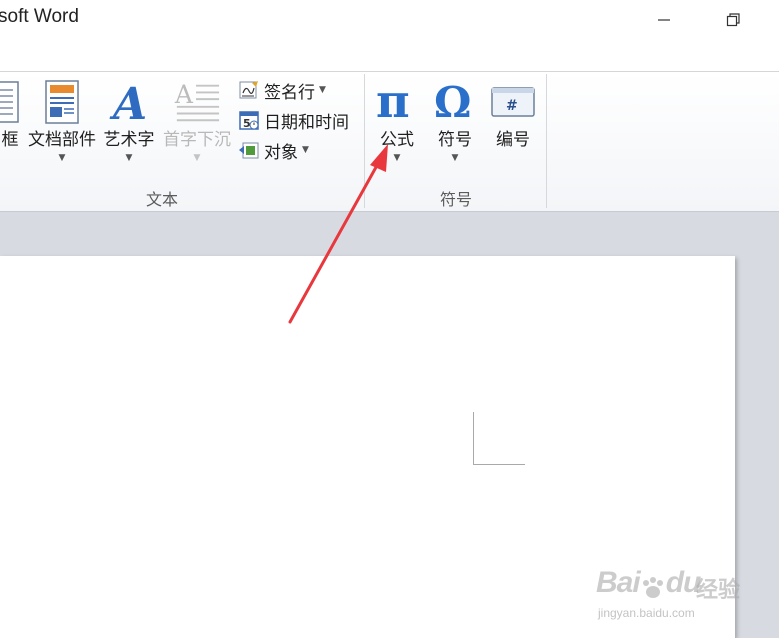 The height and width of the screenshot is (638, 779). What do you see at coordinates (289, 92) in the screenshot?
I see `signature-label: 签名行` at bounding box center [289, 92].